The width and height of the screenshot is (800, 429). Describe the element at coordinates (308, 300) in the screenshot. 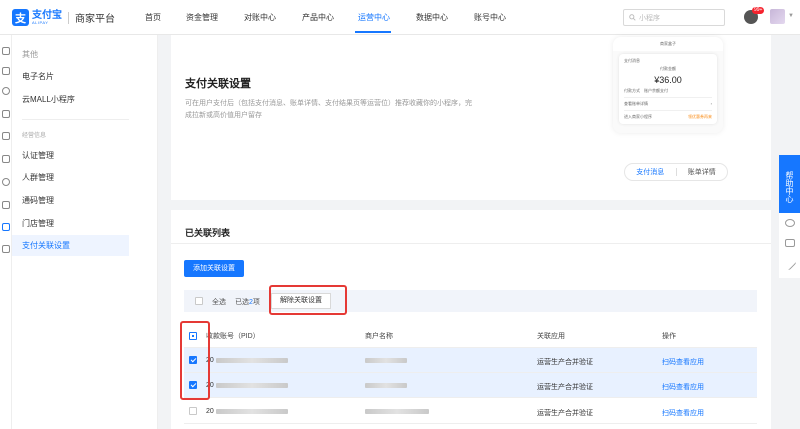

I see `highlight-unlink` at that location.